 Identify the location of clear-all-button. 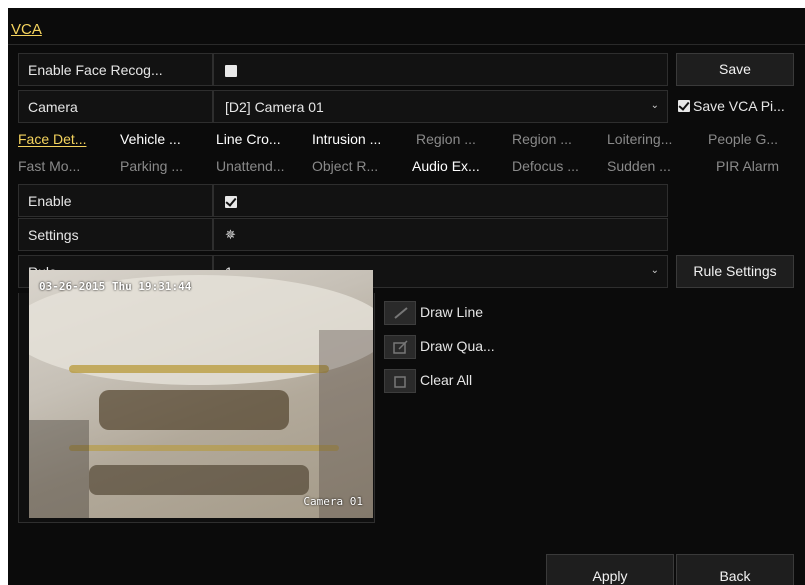
(400, 381).